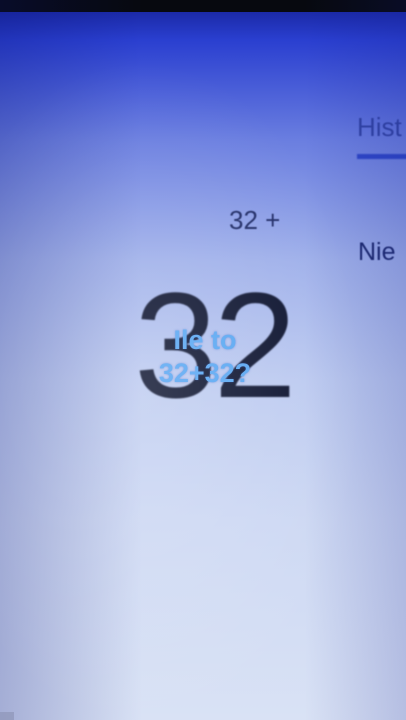  I want to click on history-empty-message: Nie, so click(377, 252).